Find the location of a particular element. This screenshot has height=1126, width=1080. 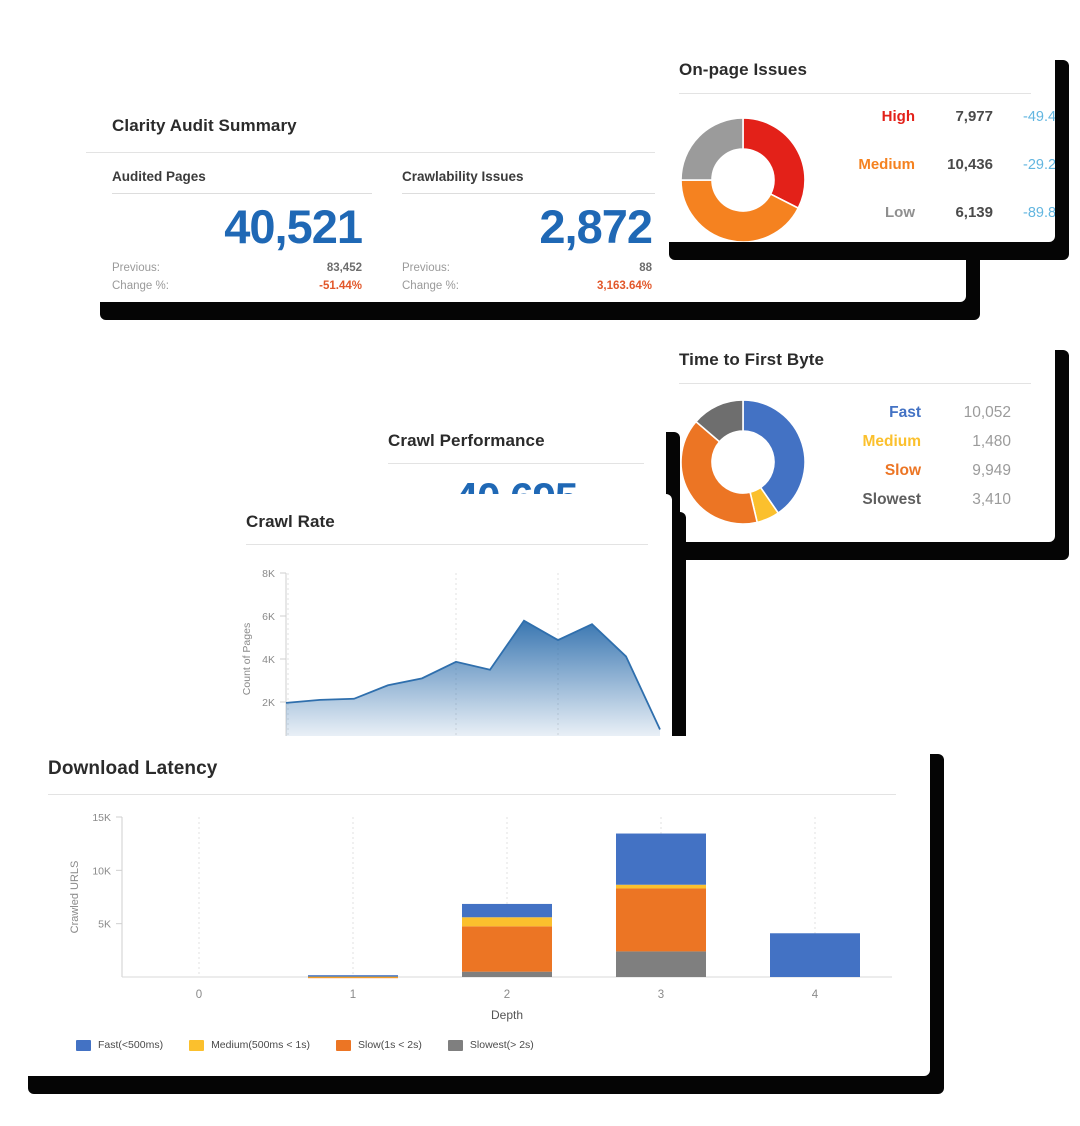

svg-text: 8K is located at coordinates (268, 574).